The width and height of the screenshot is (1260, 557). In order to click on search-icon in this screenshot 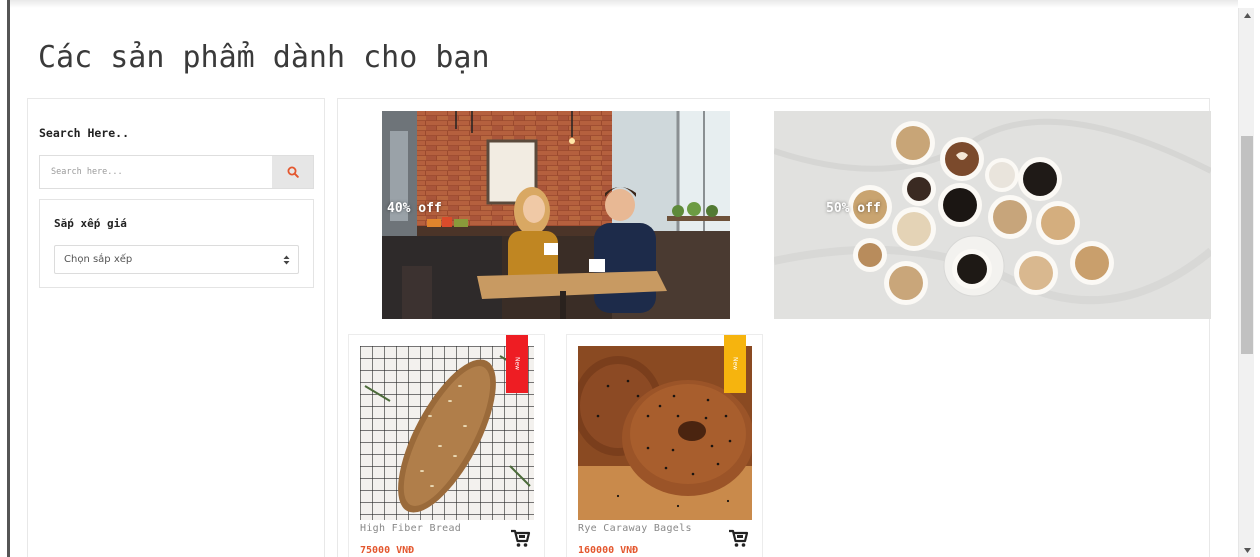, I will do `click(293, 172)`.